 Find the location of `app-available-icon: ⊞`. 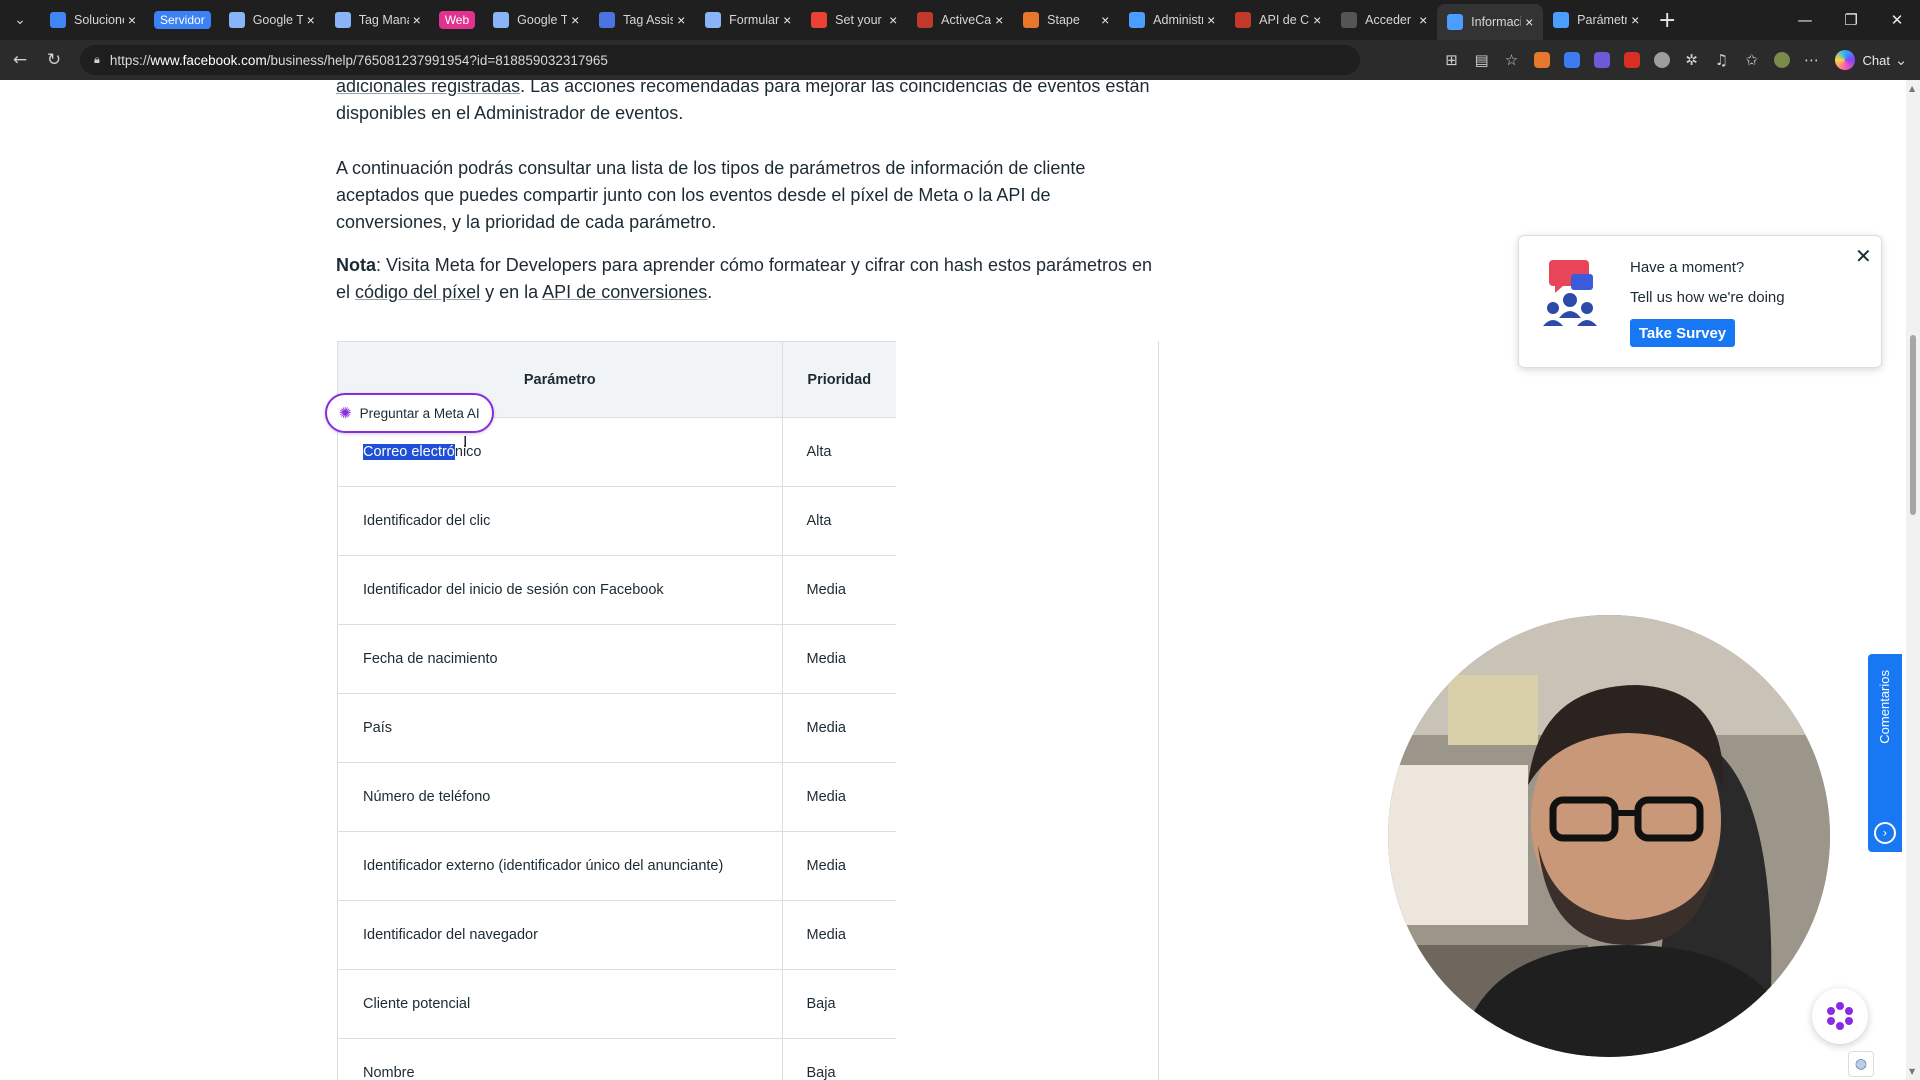

app-available-icon: ⊞ is located at coordinates (1452, 60).